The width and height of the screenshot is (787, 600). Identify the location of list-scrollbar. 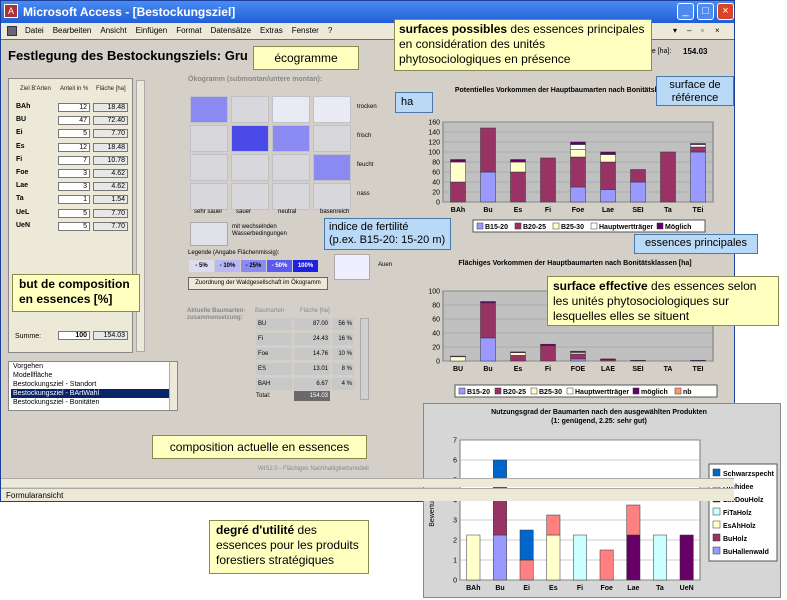
(173, 386).